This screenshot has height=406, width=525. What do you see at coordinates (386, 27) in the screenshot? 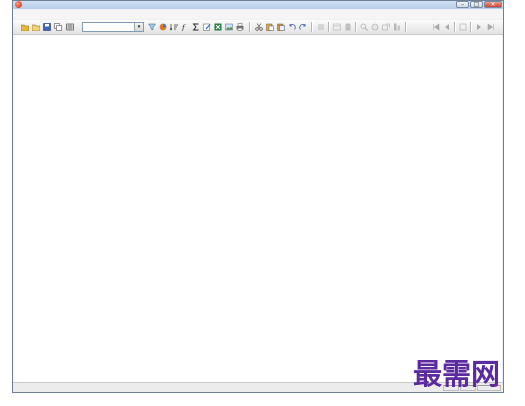
I see `export-icon` at bounding box center [386, 27].